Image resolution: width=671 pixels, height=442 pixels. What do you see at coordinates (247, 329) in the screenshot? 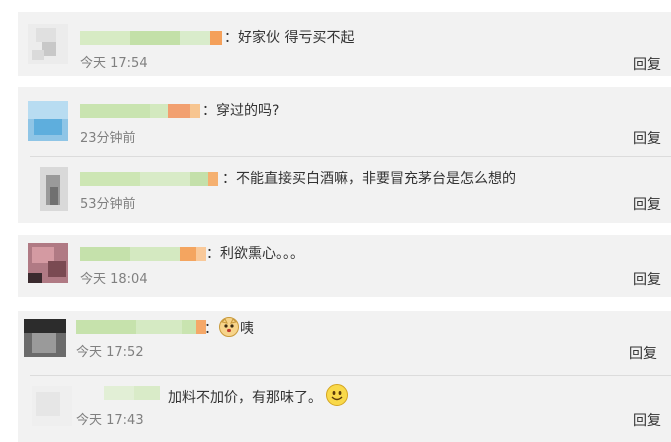
I see `comment-text-suffix: 咦` at bounding box center [247, 329].